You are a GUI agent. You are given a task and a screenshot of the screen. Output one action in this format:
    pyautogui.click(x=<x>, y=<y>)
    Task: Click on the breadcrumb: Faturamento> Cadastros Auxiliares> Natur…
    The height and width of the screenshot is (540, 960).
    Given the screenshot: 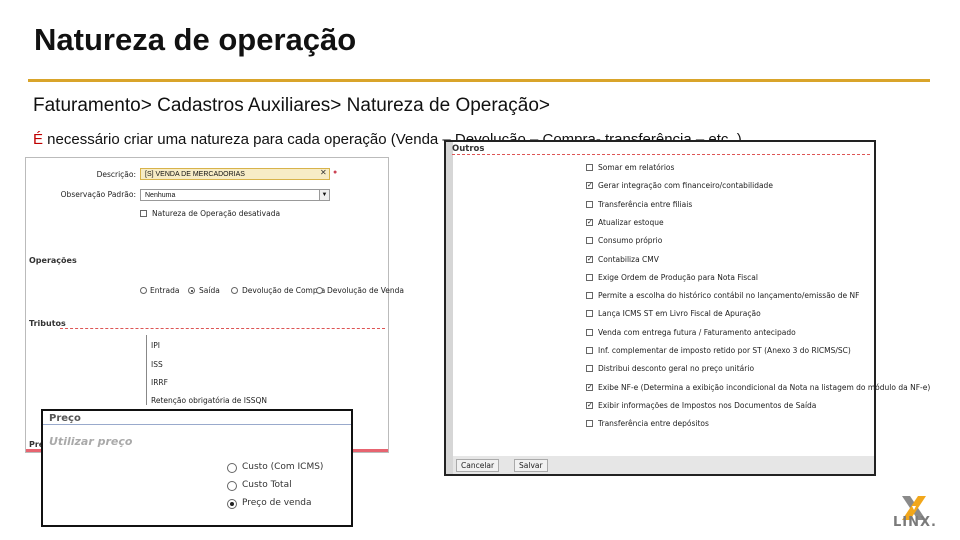 What is the action you would take?
    pyautogui.click(x=291, y=105)
    